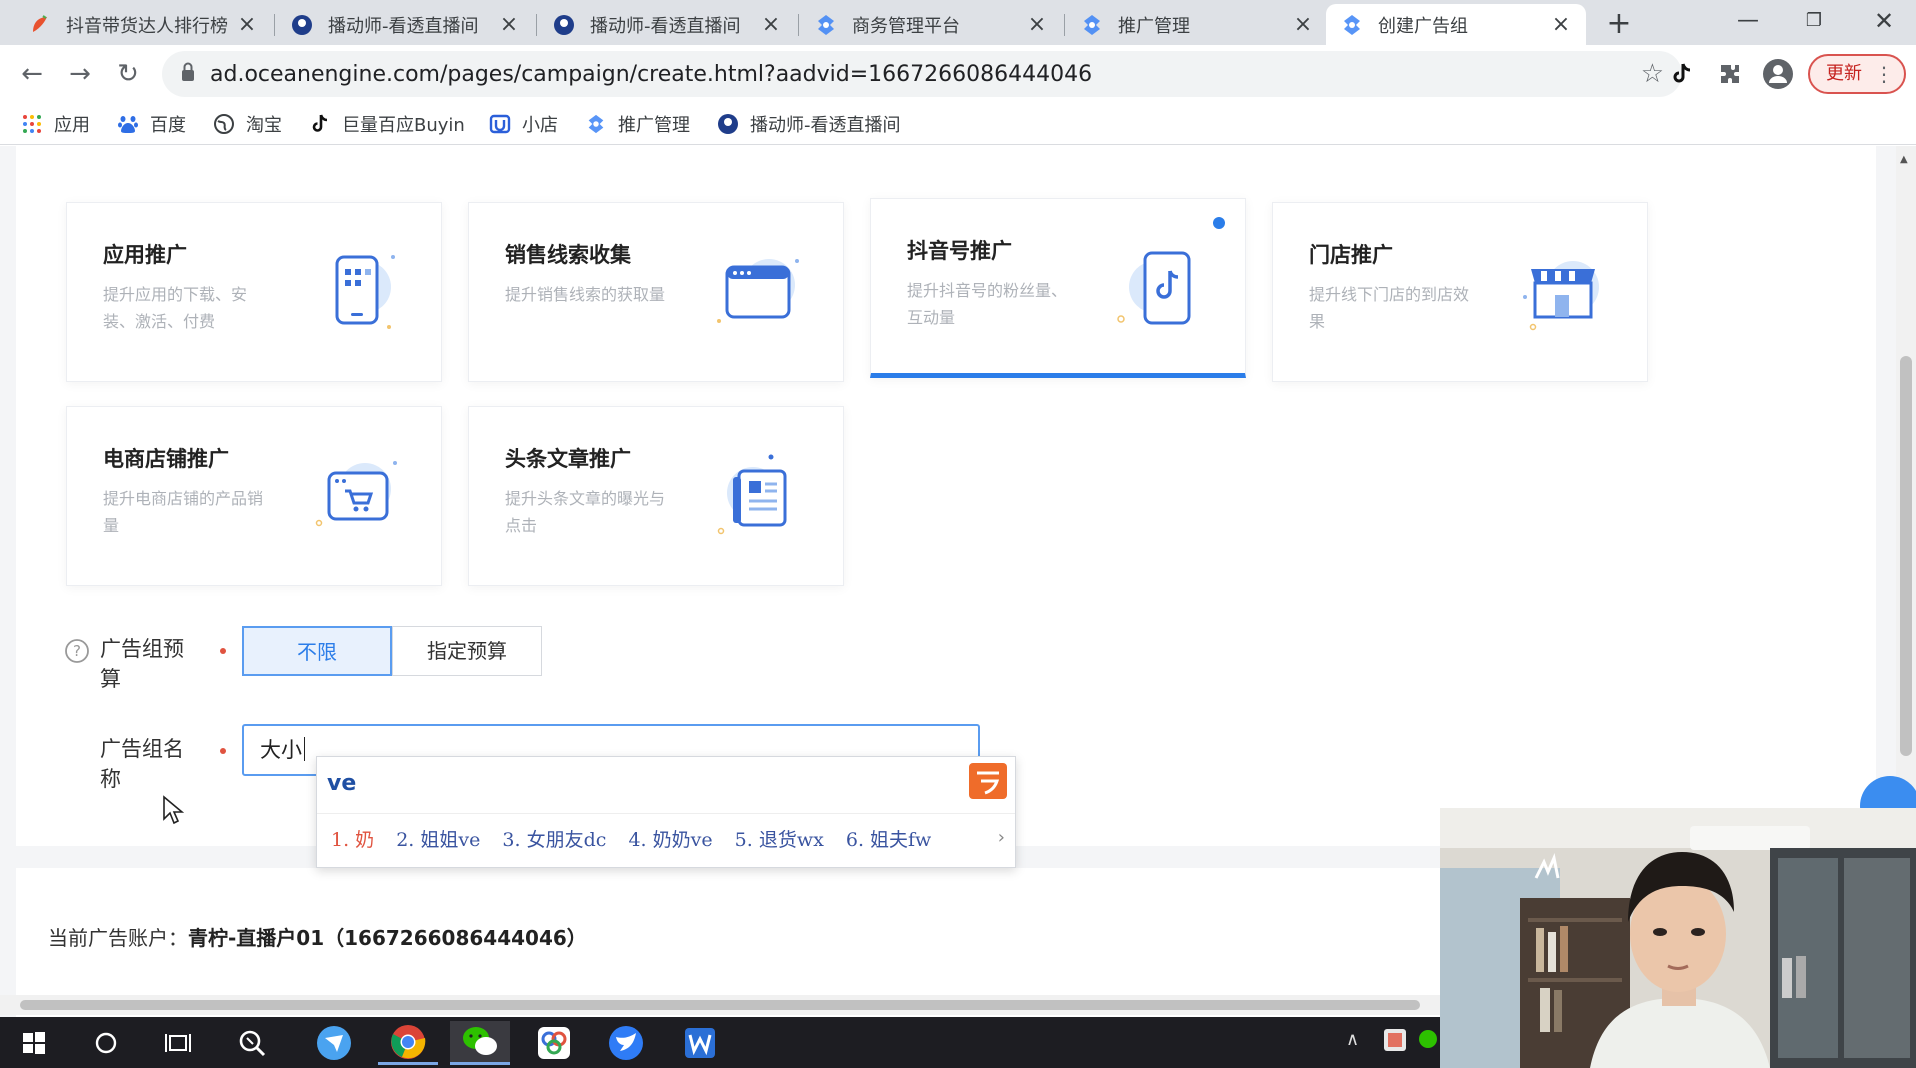 The width and height of the screenshot is (1916, 1068). I want to click on tab-create-adgroup: 创建广告组 ×, so click(1456, 24).